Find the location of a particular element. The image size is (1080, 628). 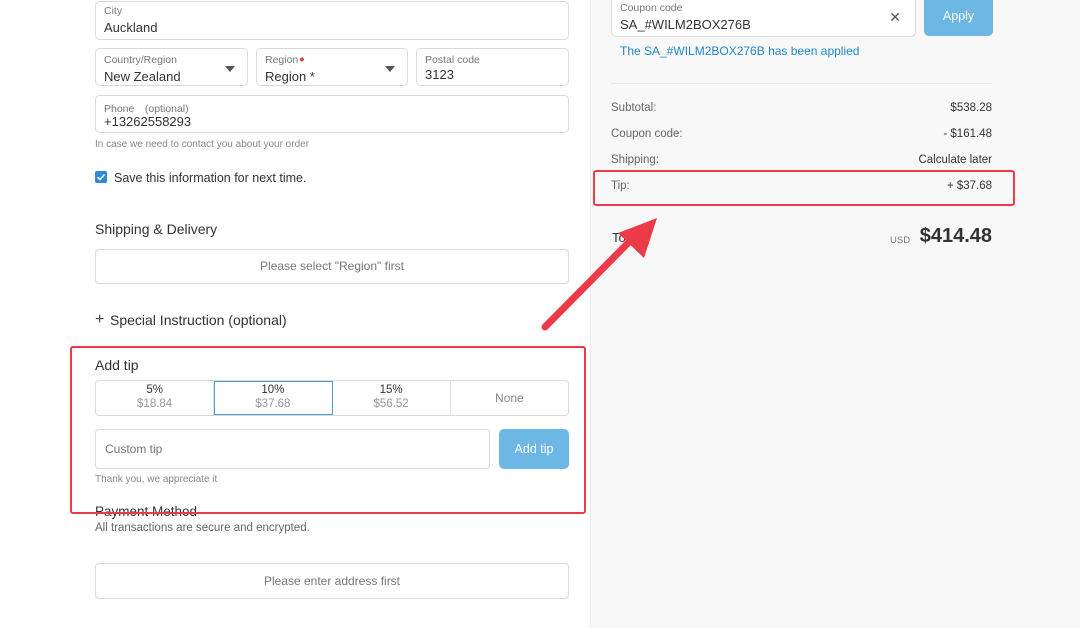

region-select: Region● Region * is located at coordinates (332, 67).